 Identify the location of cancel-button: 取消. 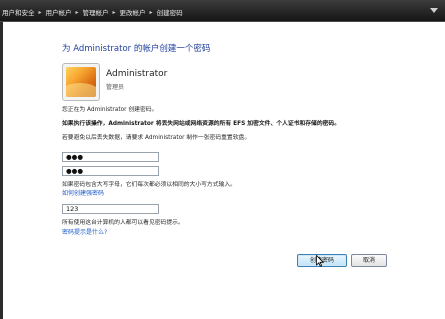
(369, 260).